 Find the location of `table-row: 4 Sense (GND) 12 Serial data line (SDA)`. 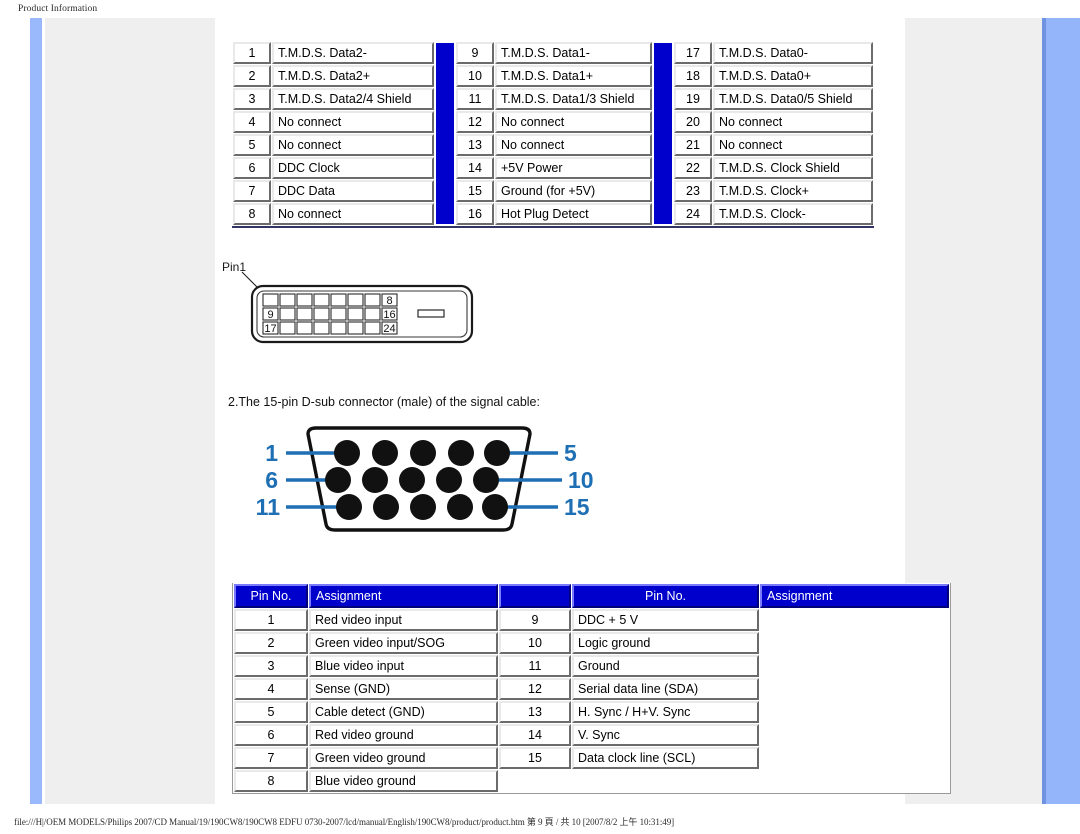

table-row: 4 Sense (GND) 12 Serial data line (SDA) is located at coordinates (591, 689).